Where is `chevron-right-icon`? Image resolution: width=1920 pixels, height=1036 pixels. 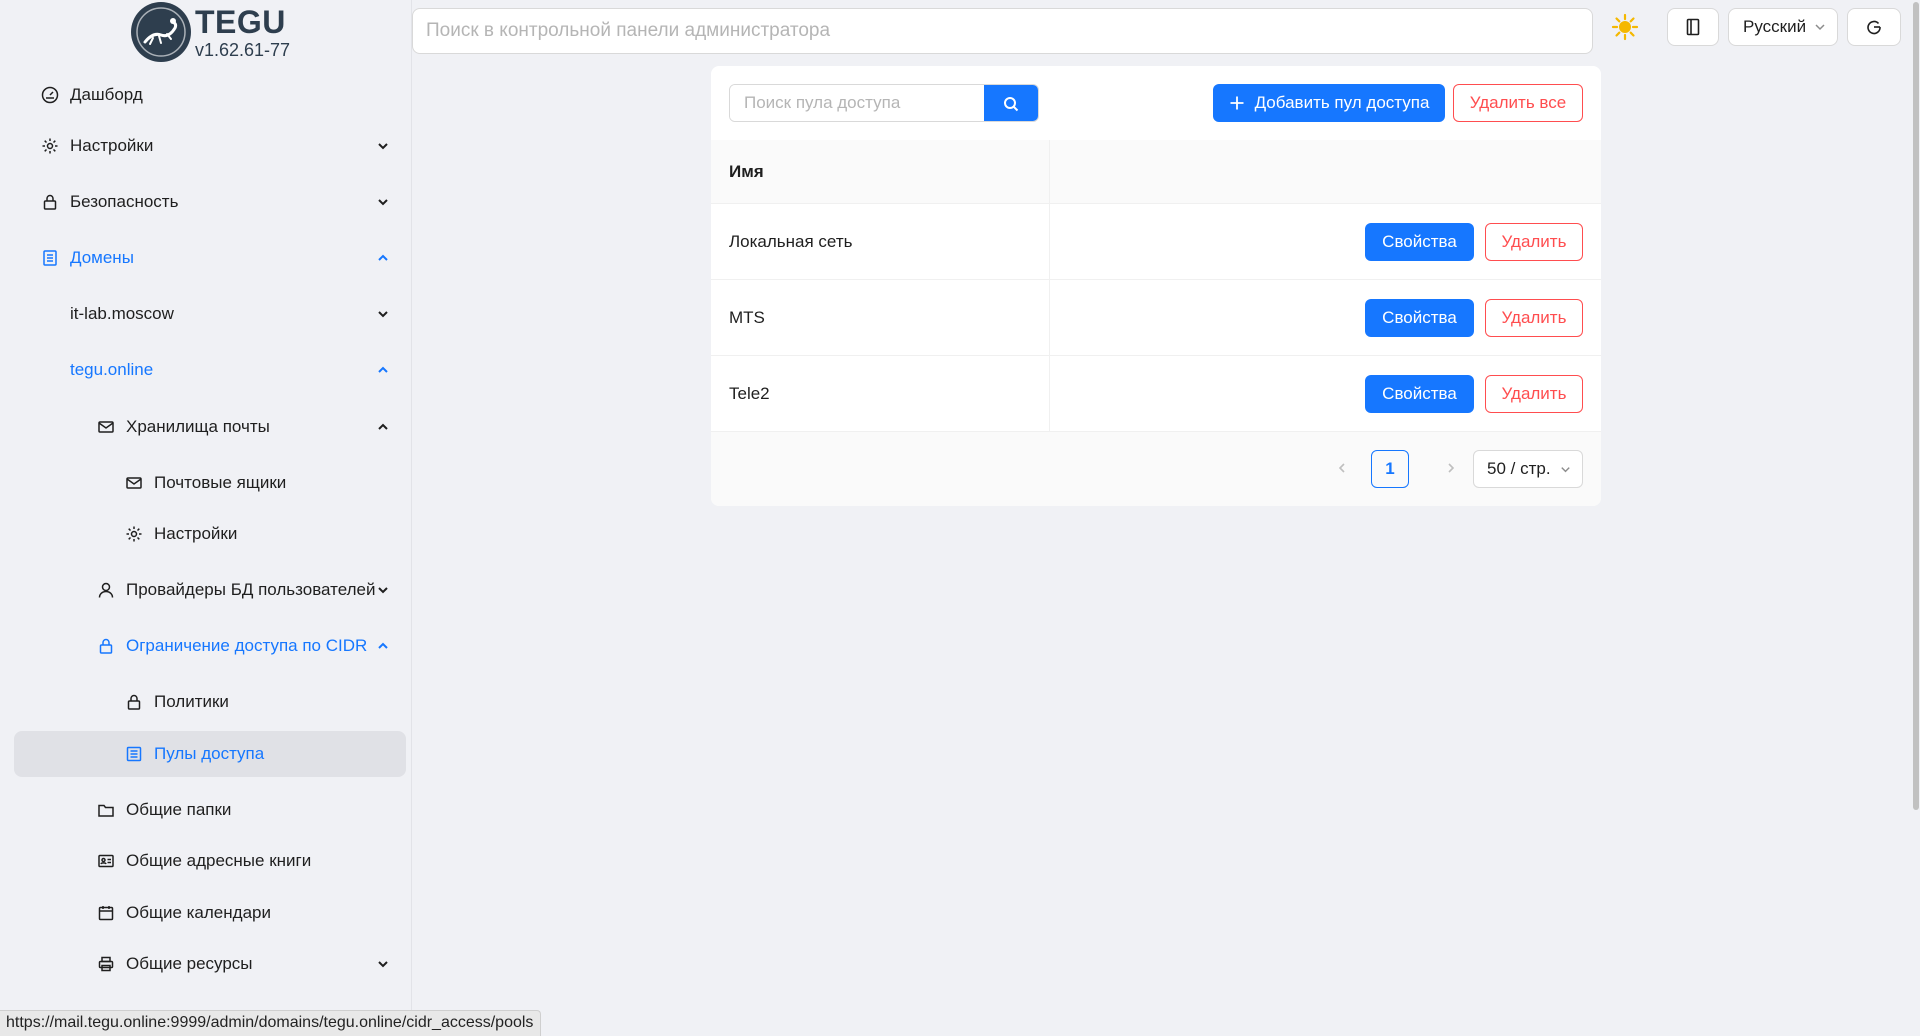
chevron-right-icon is located at coordinates (1451, 468).